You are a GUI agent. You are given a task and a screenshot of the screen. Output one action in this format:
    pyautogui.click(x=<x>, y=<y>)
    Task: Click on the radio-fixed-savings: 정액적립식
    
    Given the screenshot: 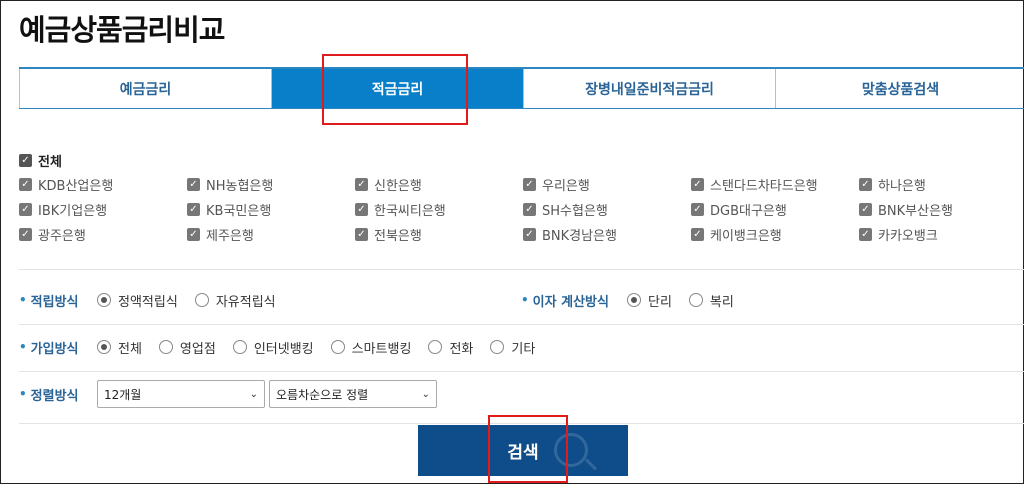 What is the action you would take?
    pyautogui.click(x=137, y=300)
    